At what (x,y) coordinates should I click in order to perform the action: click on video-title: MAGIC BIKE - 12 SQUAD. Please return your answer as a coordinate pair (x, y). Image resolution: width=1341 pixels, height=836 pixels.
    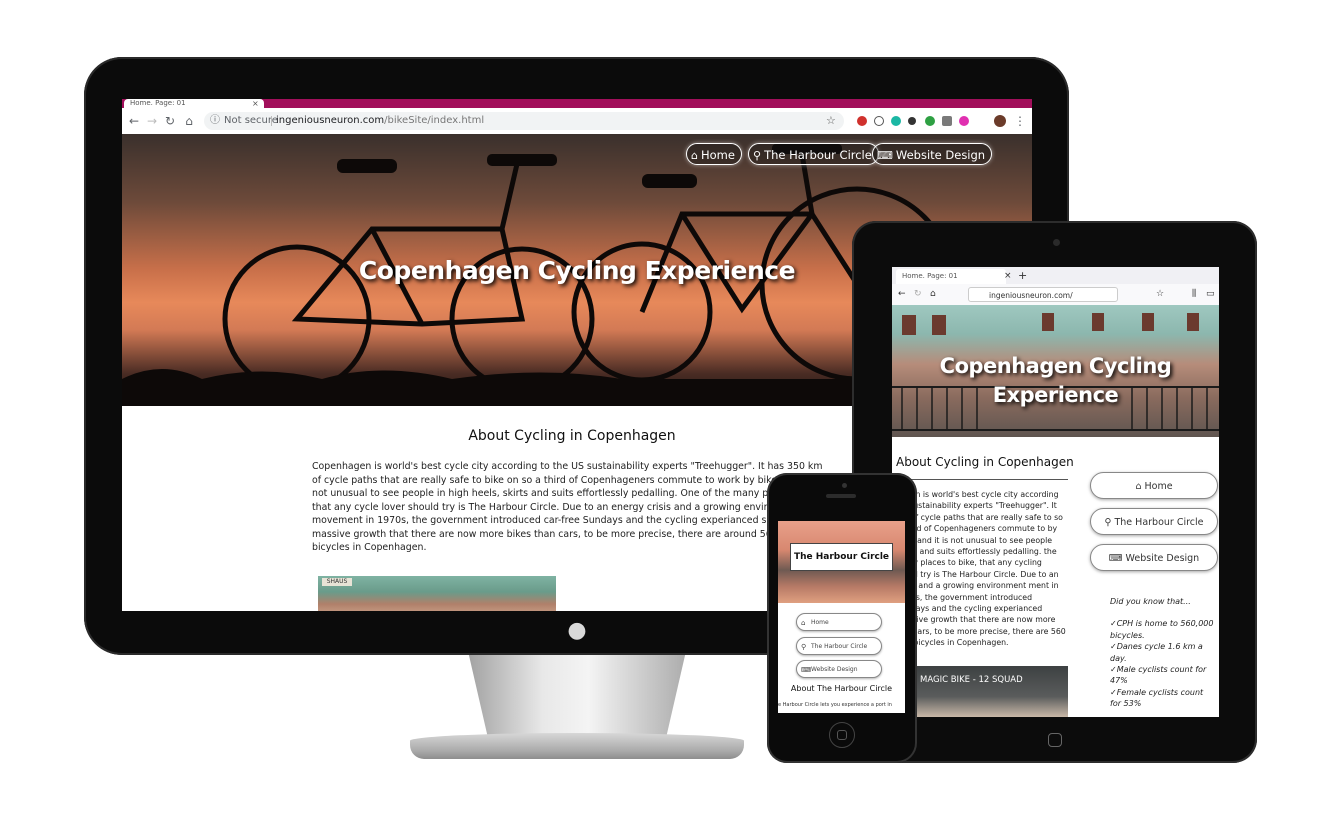
    Looking at the image, I should click on (971, 680).